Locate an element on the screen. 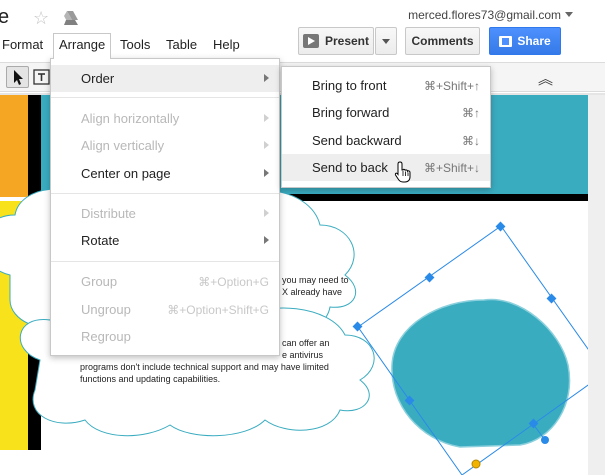 Image resolution: width=605 pixels, height=475 pixels. menu-item-shortcut: ⌘↑ is located at coordinates (471, 112).